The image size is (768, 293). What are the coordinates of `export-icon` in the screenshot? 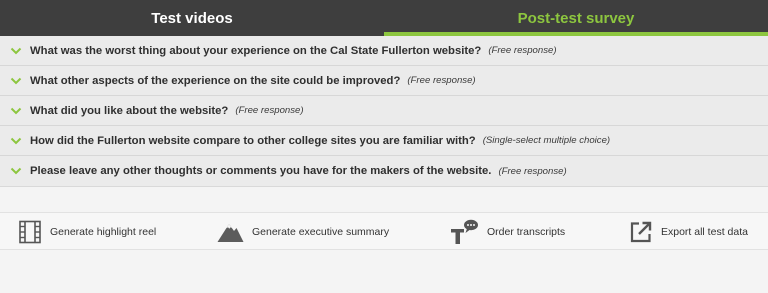 It's located at (641, 232).